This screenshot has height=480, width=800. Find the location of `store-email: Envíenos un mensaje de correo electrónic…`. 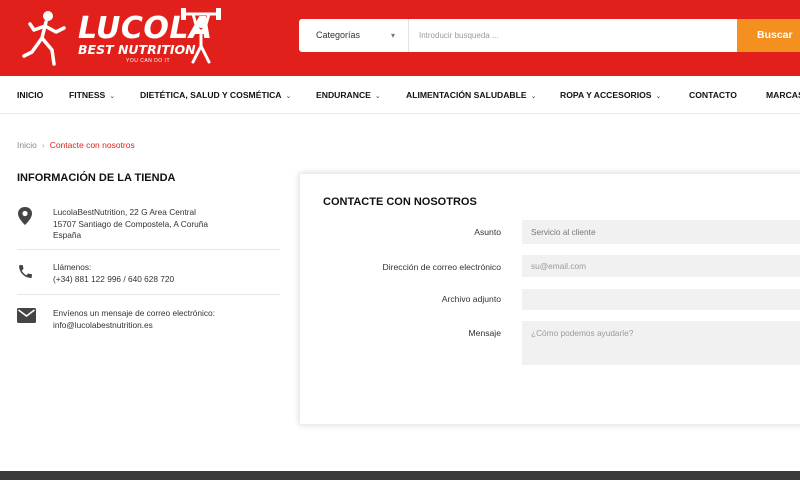

store-email: Envíenos un mensaje de correo electrónic… is located at coordinates (148, 320).